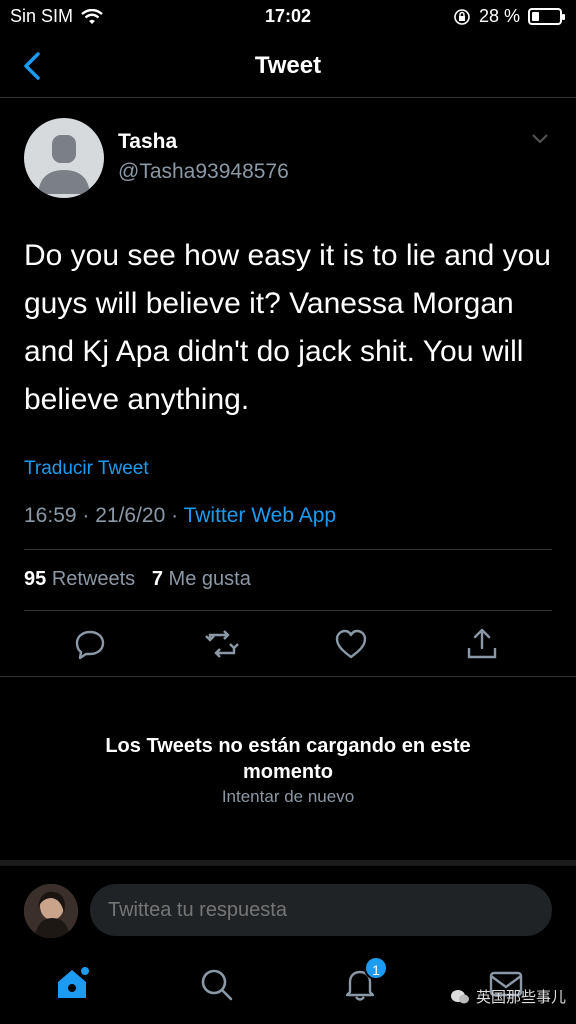 This screenshot has height=1024, width=576. I want to click on wechat-icon, so click(459, 996).